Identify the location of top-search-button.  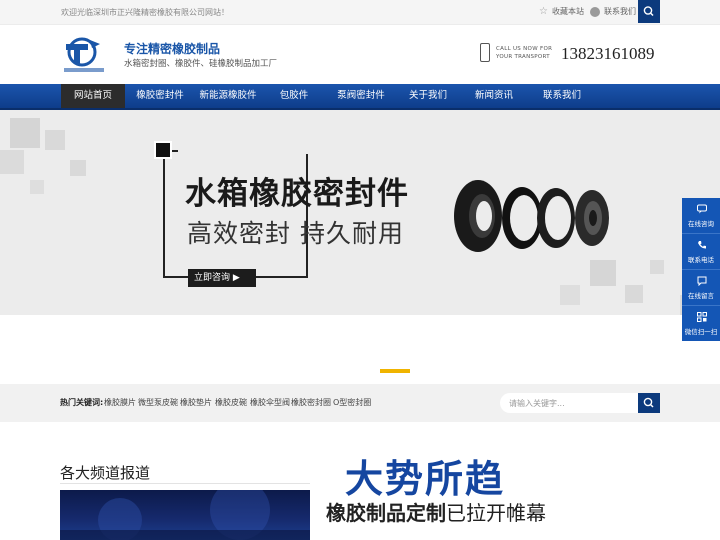
(649, 11).